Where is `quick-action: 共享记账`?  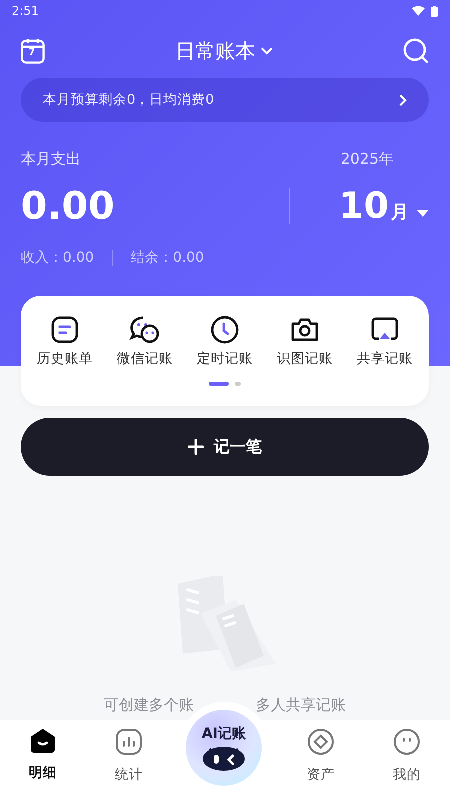
quick-action: 共享记账 is located at coordinates (385, 341).